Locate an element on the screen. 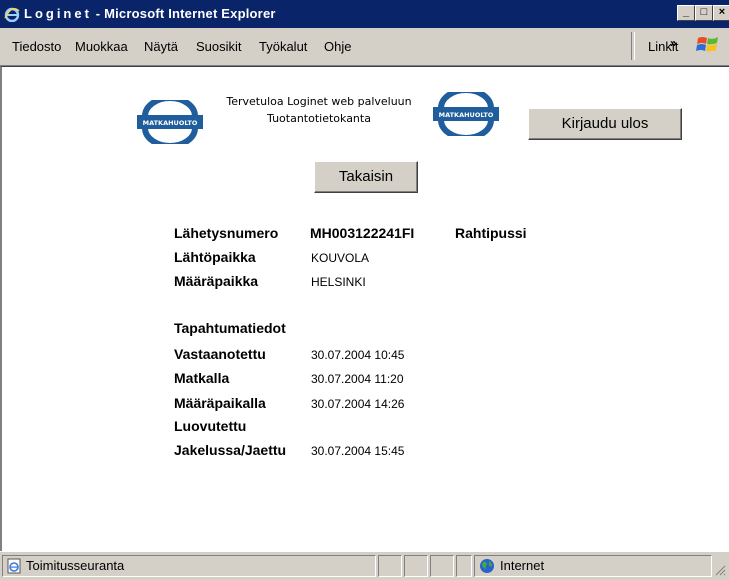 Image resolution: width=729 pixels, height=580 pixels. origin-label: Lähtöpaikka is located at coordinates (215, 257).